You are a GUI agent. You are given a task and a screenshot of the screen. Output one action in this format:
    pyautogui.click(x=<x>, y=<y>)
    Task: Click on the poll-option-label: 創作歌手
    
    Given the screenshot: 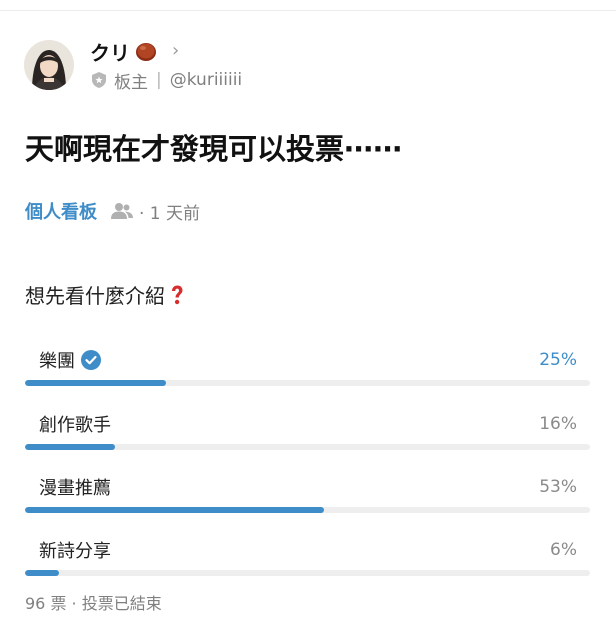 What is the action you would take?
    pyautogui.click(x=75, y=425)
    